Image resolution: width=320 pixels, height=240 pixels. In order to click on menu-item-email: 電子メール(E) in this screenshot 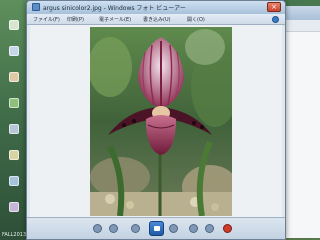, I will do `click(115, 19)`.